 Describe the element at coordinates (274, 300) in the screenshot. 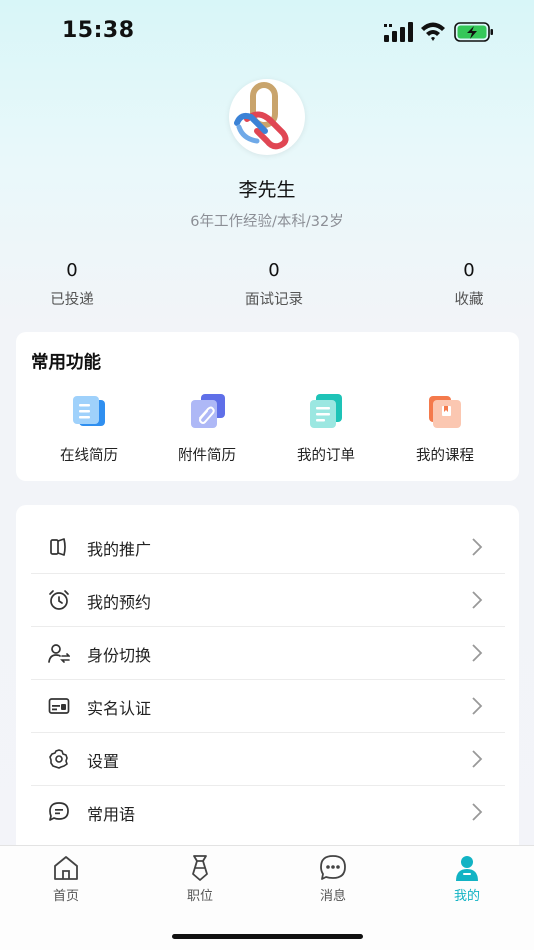

I see `stat-label: 面试记录` at that location.